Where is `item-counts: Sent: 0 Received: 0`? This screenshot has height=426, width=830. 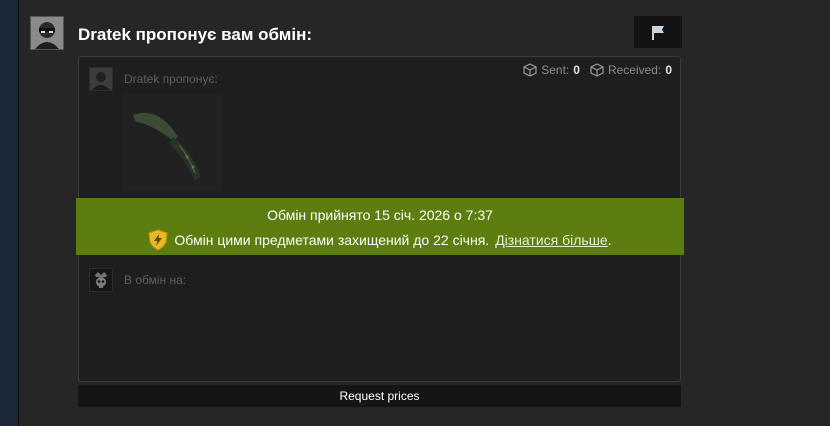
item-counts: Sent: 0 Received: 0 is located at coordinates (597, 70).